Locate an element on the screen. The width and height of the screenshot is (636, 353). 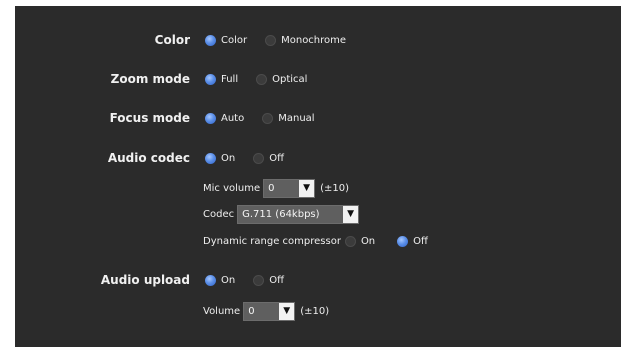
audio-codec-radio-on is located at coordinates (210, 158).